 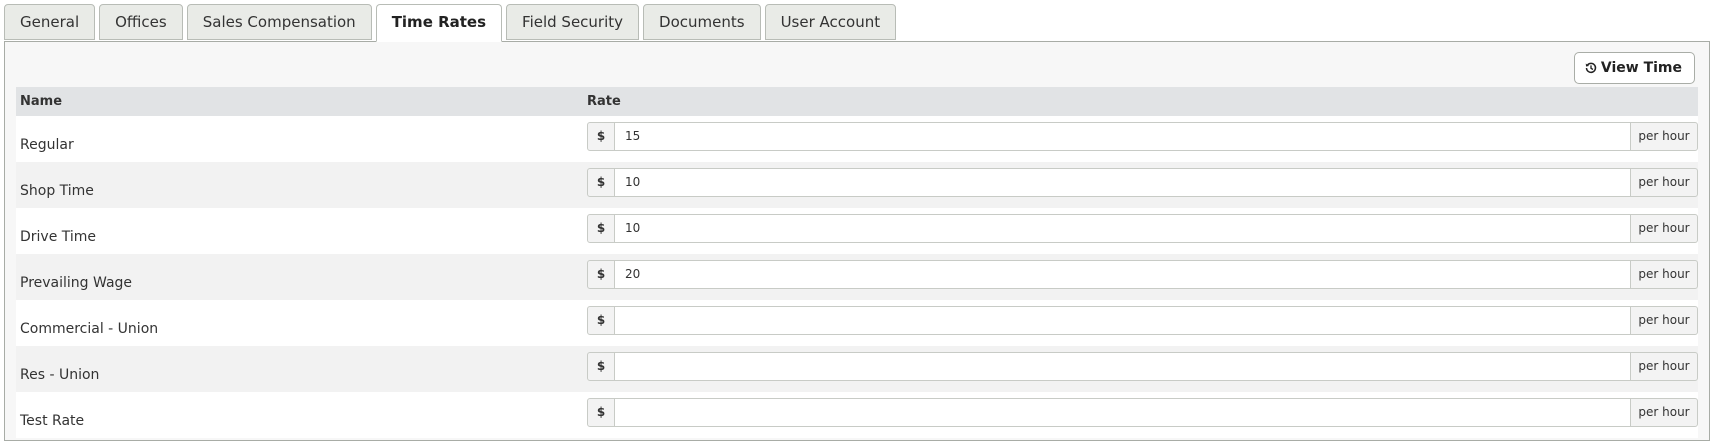 I want to click on tab-field-security: Field Security, so click(x=573, y=22).